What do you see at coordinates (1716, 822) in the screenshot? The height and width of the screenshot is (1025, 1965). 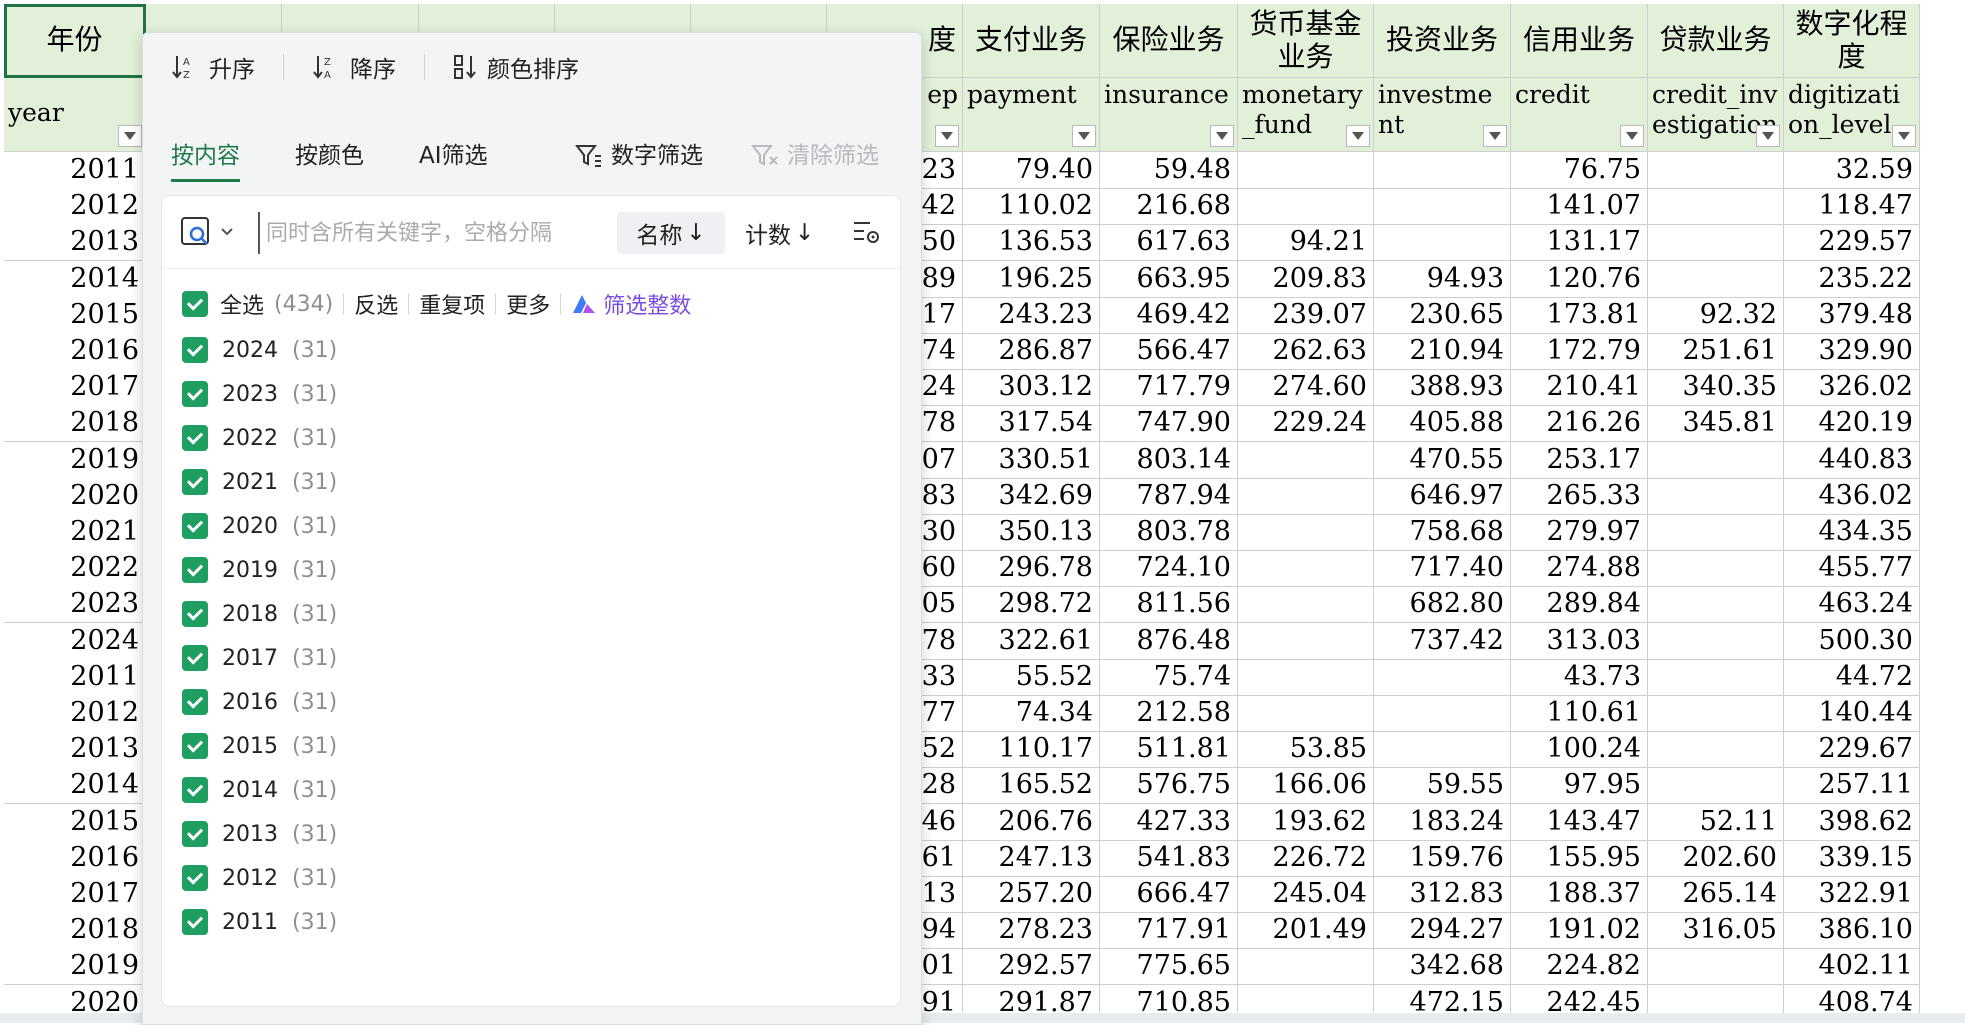 I see `data-cell: 52.11` at bounding box center [1716, 822].